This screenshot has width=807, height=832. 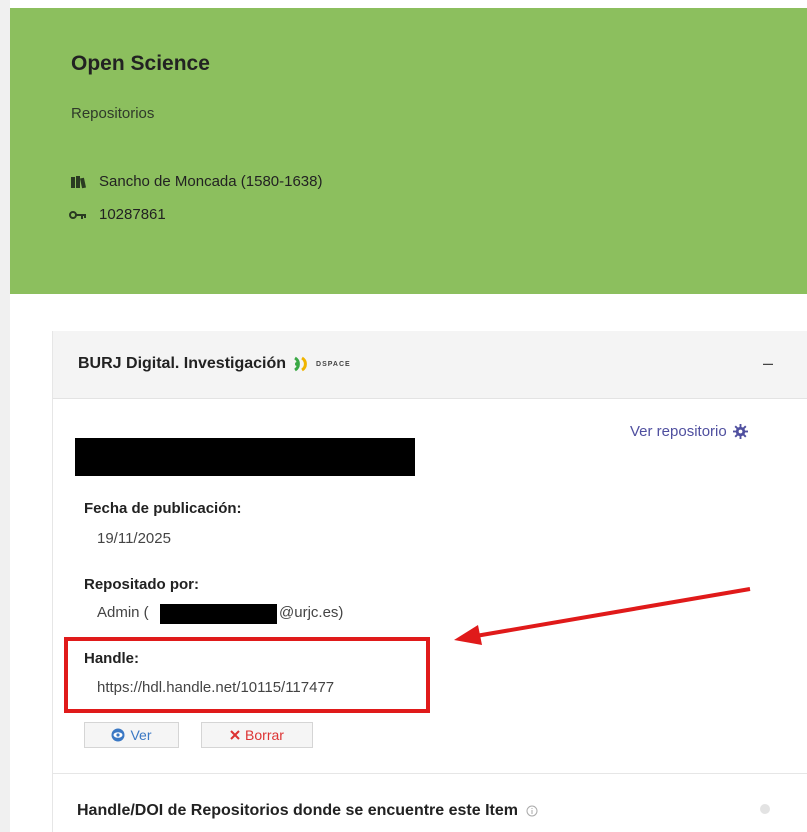 I want to click on repository-panel-title: BURJ Digital. Investigación DSPACE, so click(x=214, y=364).